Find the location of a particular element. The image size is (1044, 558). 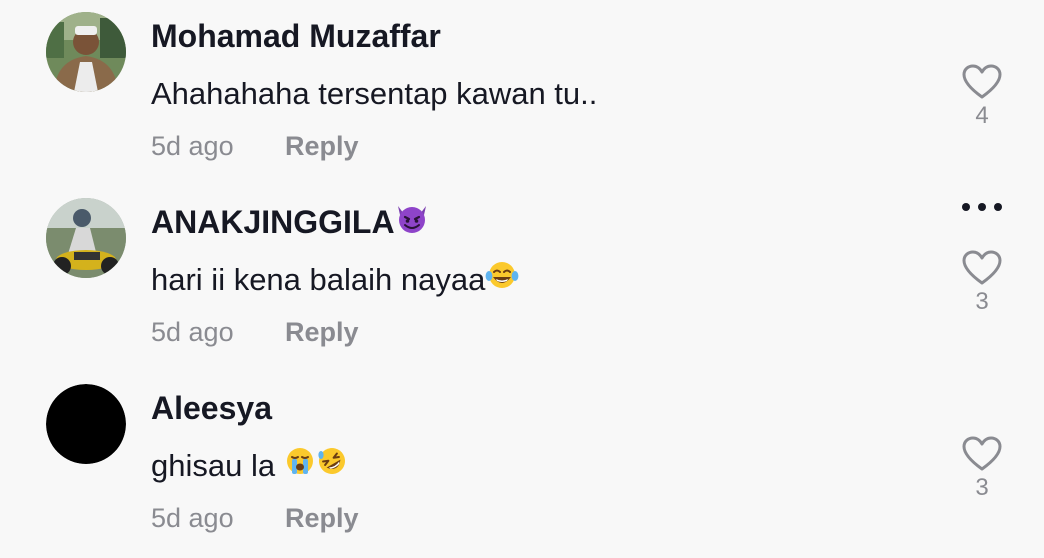

comment-text: Ahahahaha tersentap kawan tu.. is located at coordinates (374, 93).